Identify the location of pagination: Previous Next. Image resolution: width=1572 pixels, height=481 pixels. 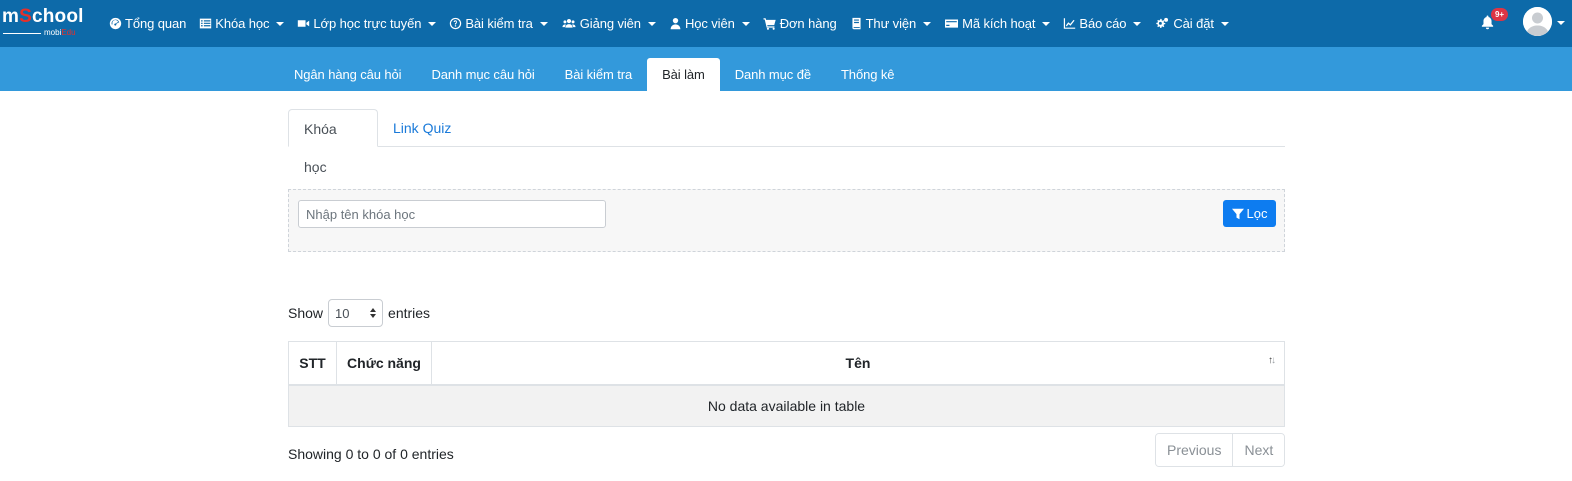
(1220, 450).